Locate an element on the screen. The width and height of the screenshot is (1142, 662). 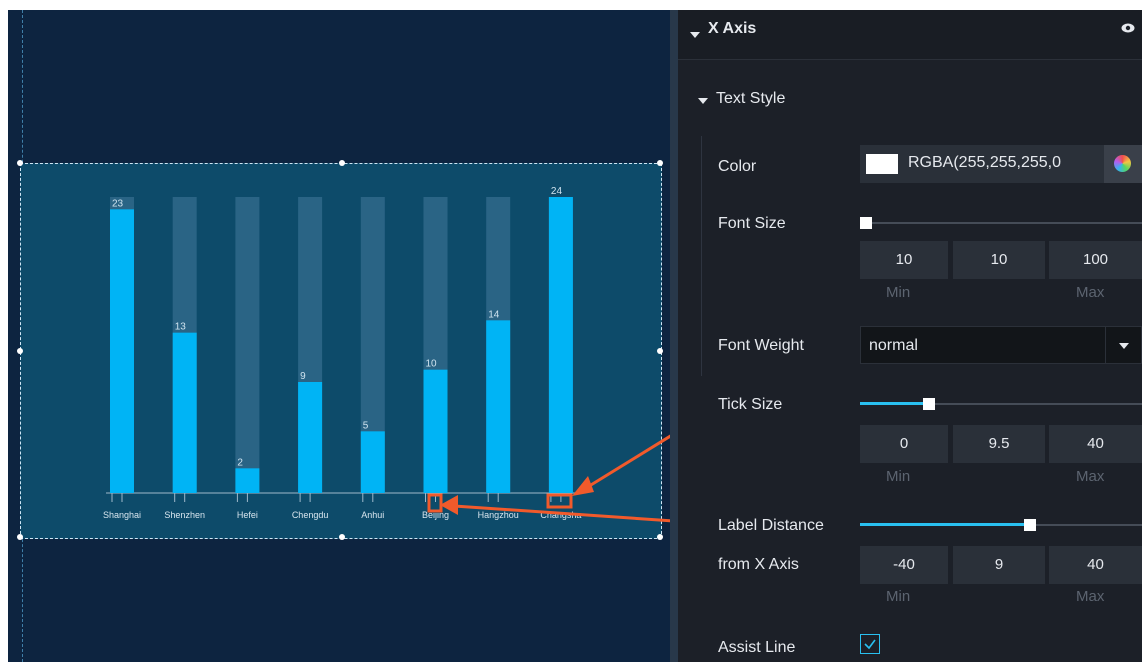
annotation-arrow is located at coordinates (627, 462).